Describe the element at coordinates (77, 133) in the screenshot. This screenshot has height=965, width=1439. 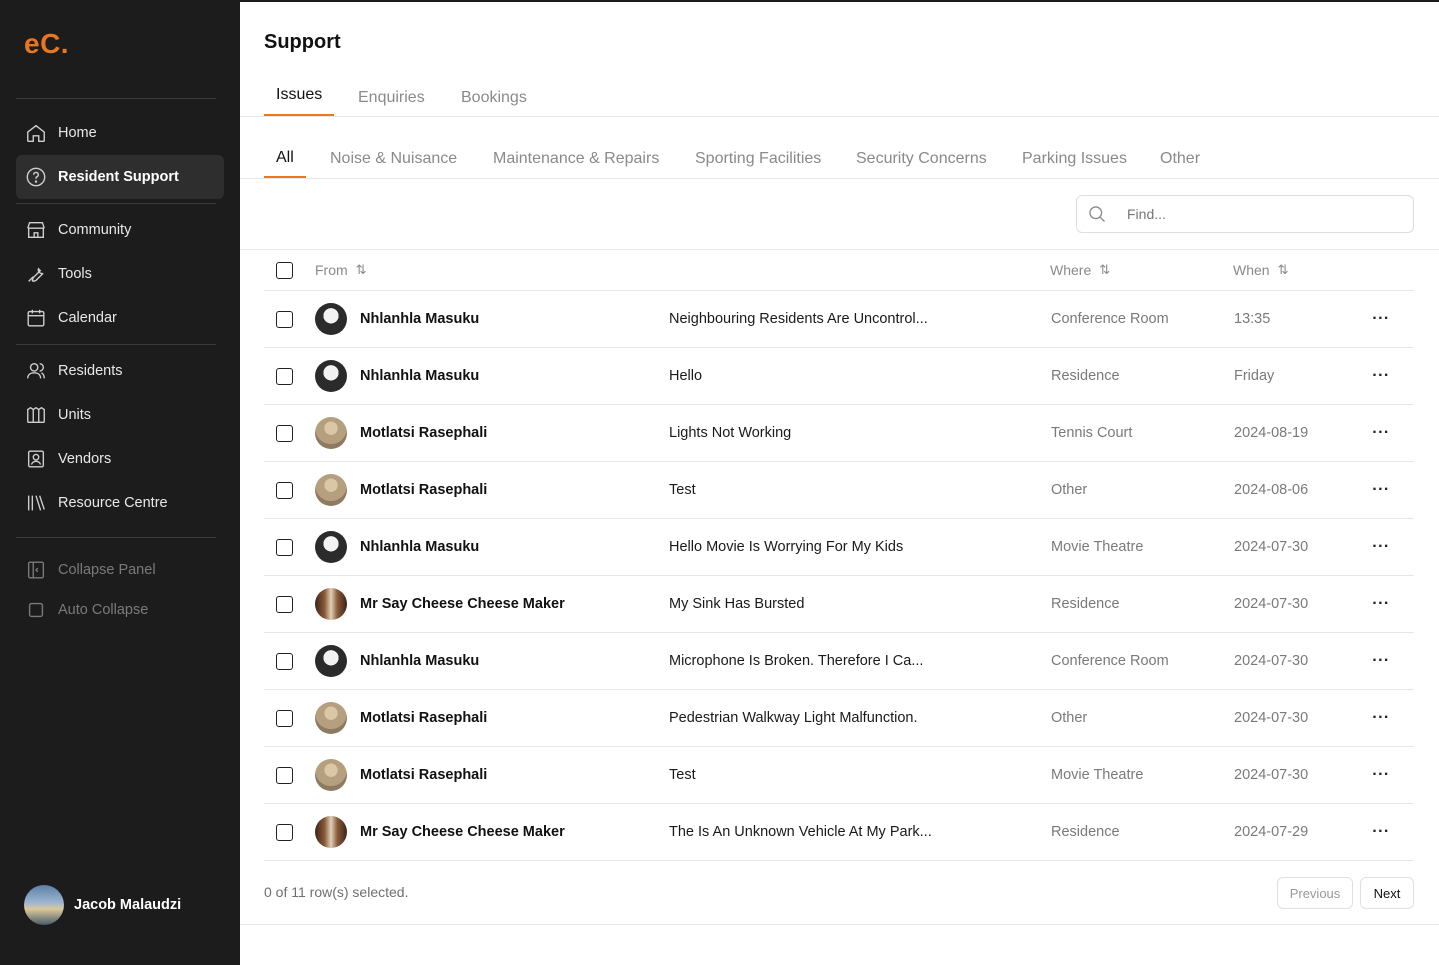
I see `sidebar-item-label: Home` at that location.